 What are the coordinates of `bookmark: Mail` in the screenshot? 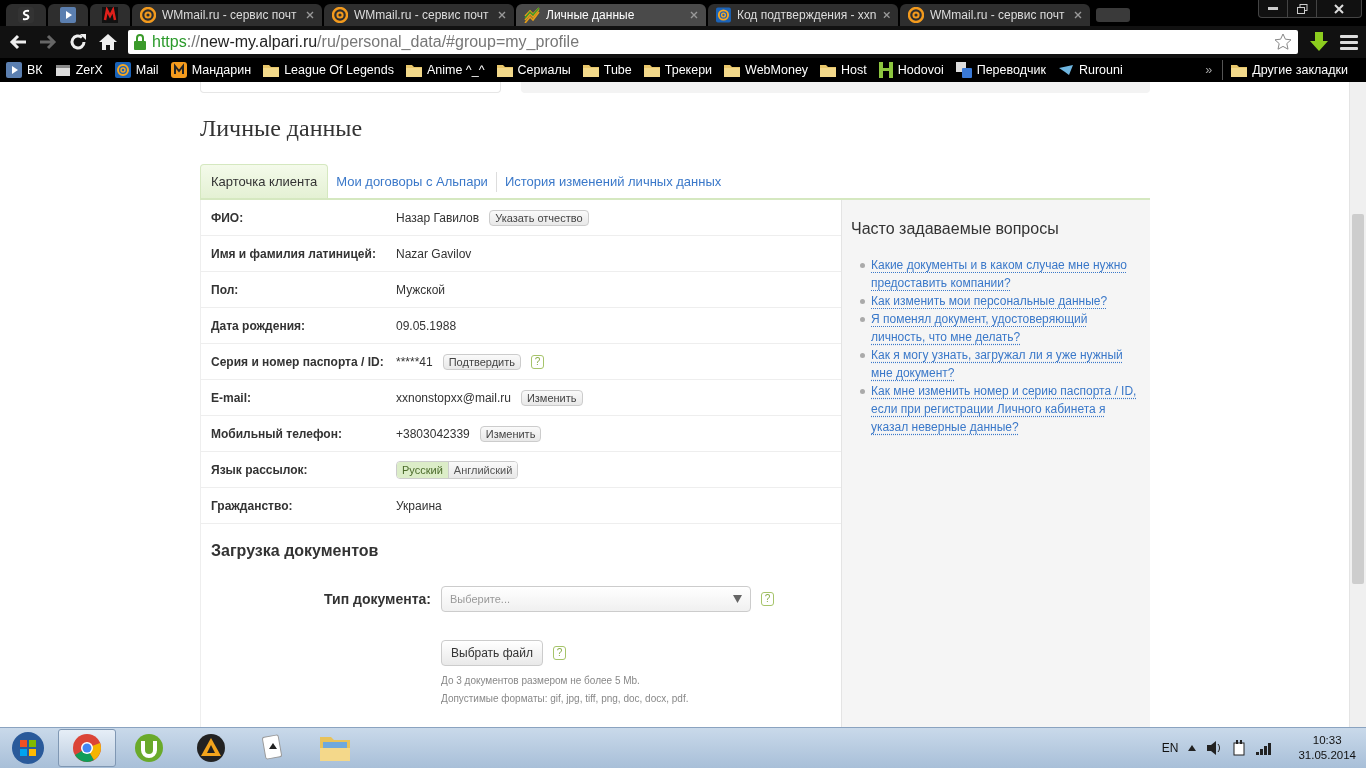 It's located at (136, 70).